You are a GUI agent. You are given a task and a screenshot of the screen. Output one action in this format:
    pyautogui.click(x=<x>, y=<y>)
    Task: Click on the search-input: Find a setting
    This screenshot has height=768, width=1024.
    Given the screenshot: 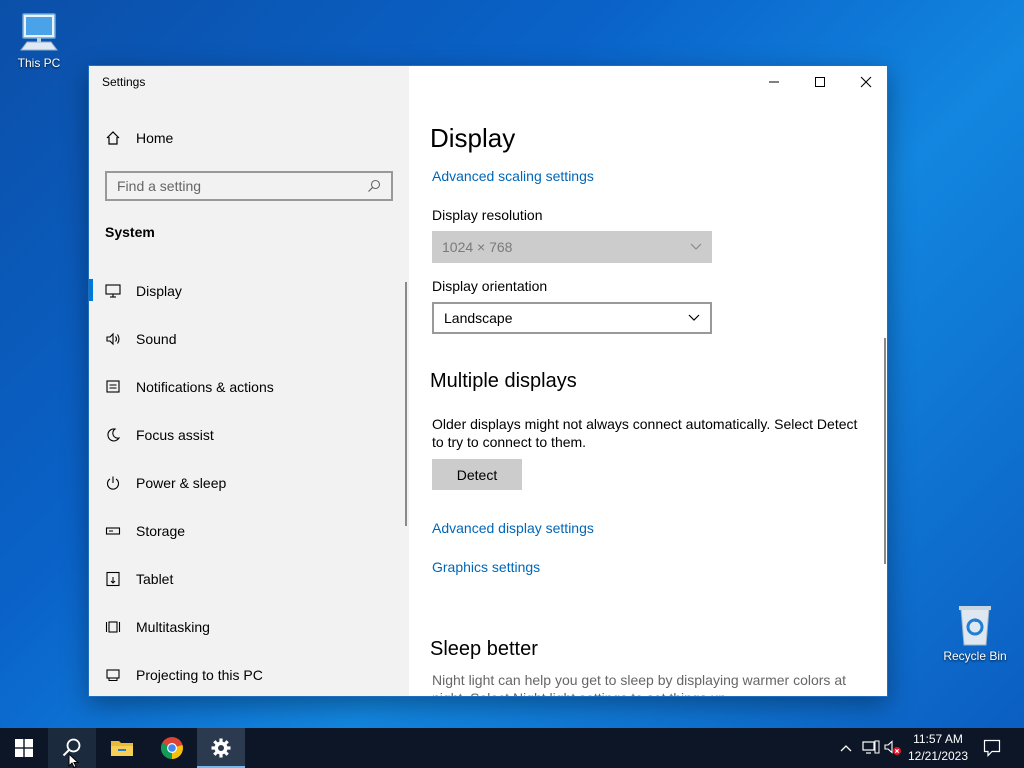 What is the action you would take?
    pyautogui.click(x=249, y=186)
    